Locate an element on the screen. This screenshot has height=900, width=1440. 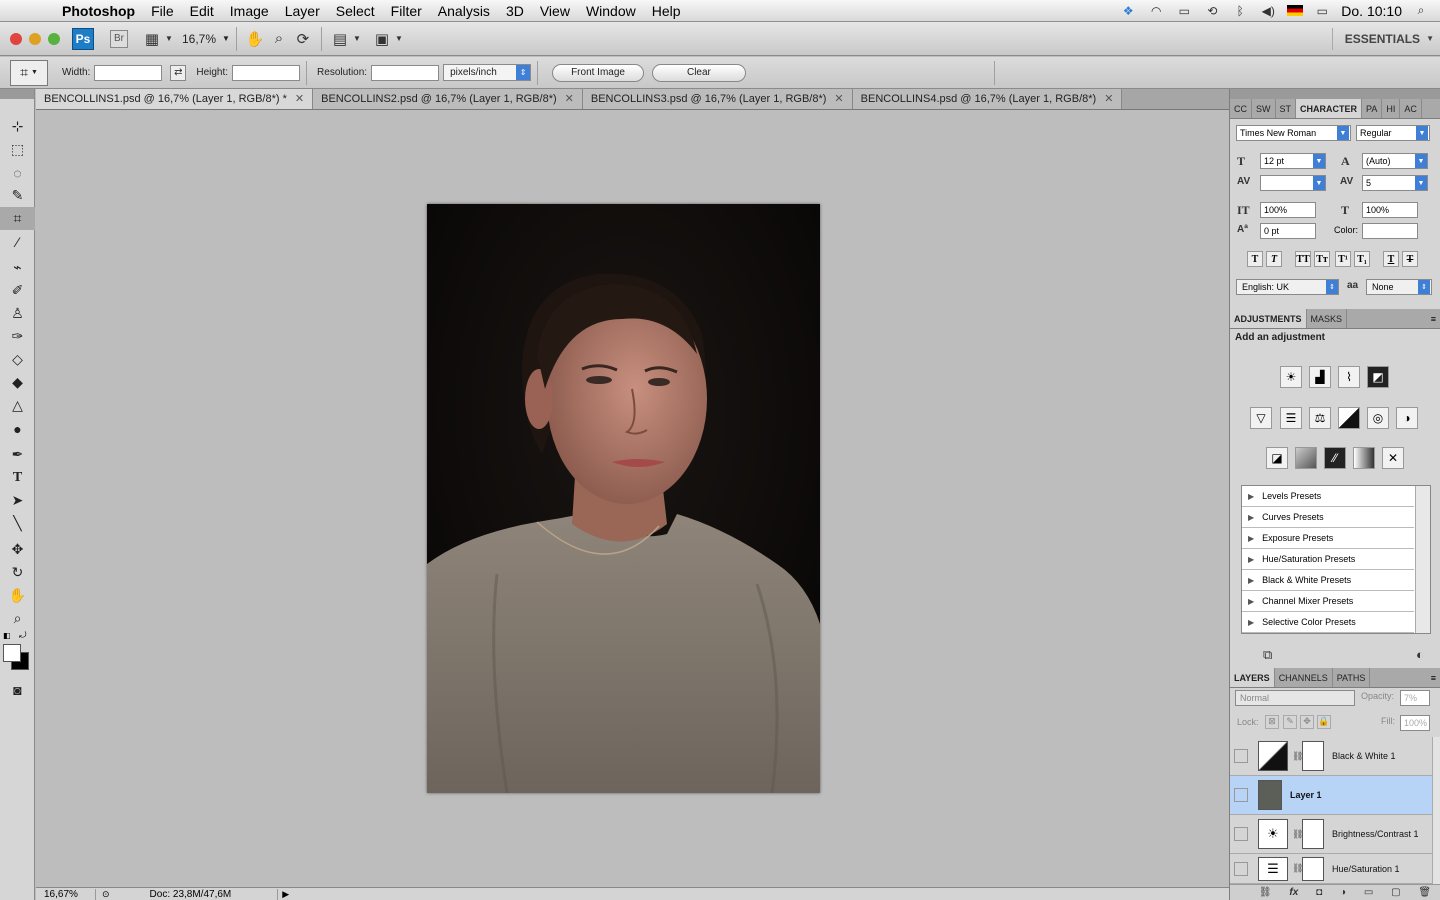
tab-layers: LAYERS is located at coordinates (1252, 677).